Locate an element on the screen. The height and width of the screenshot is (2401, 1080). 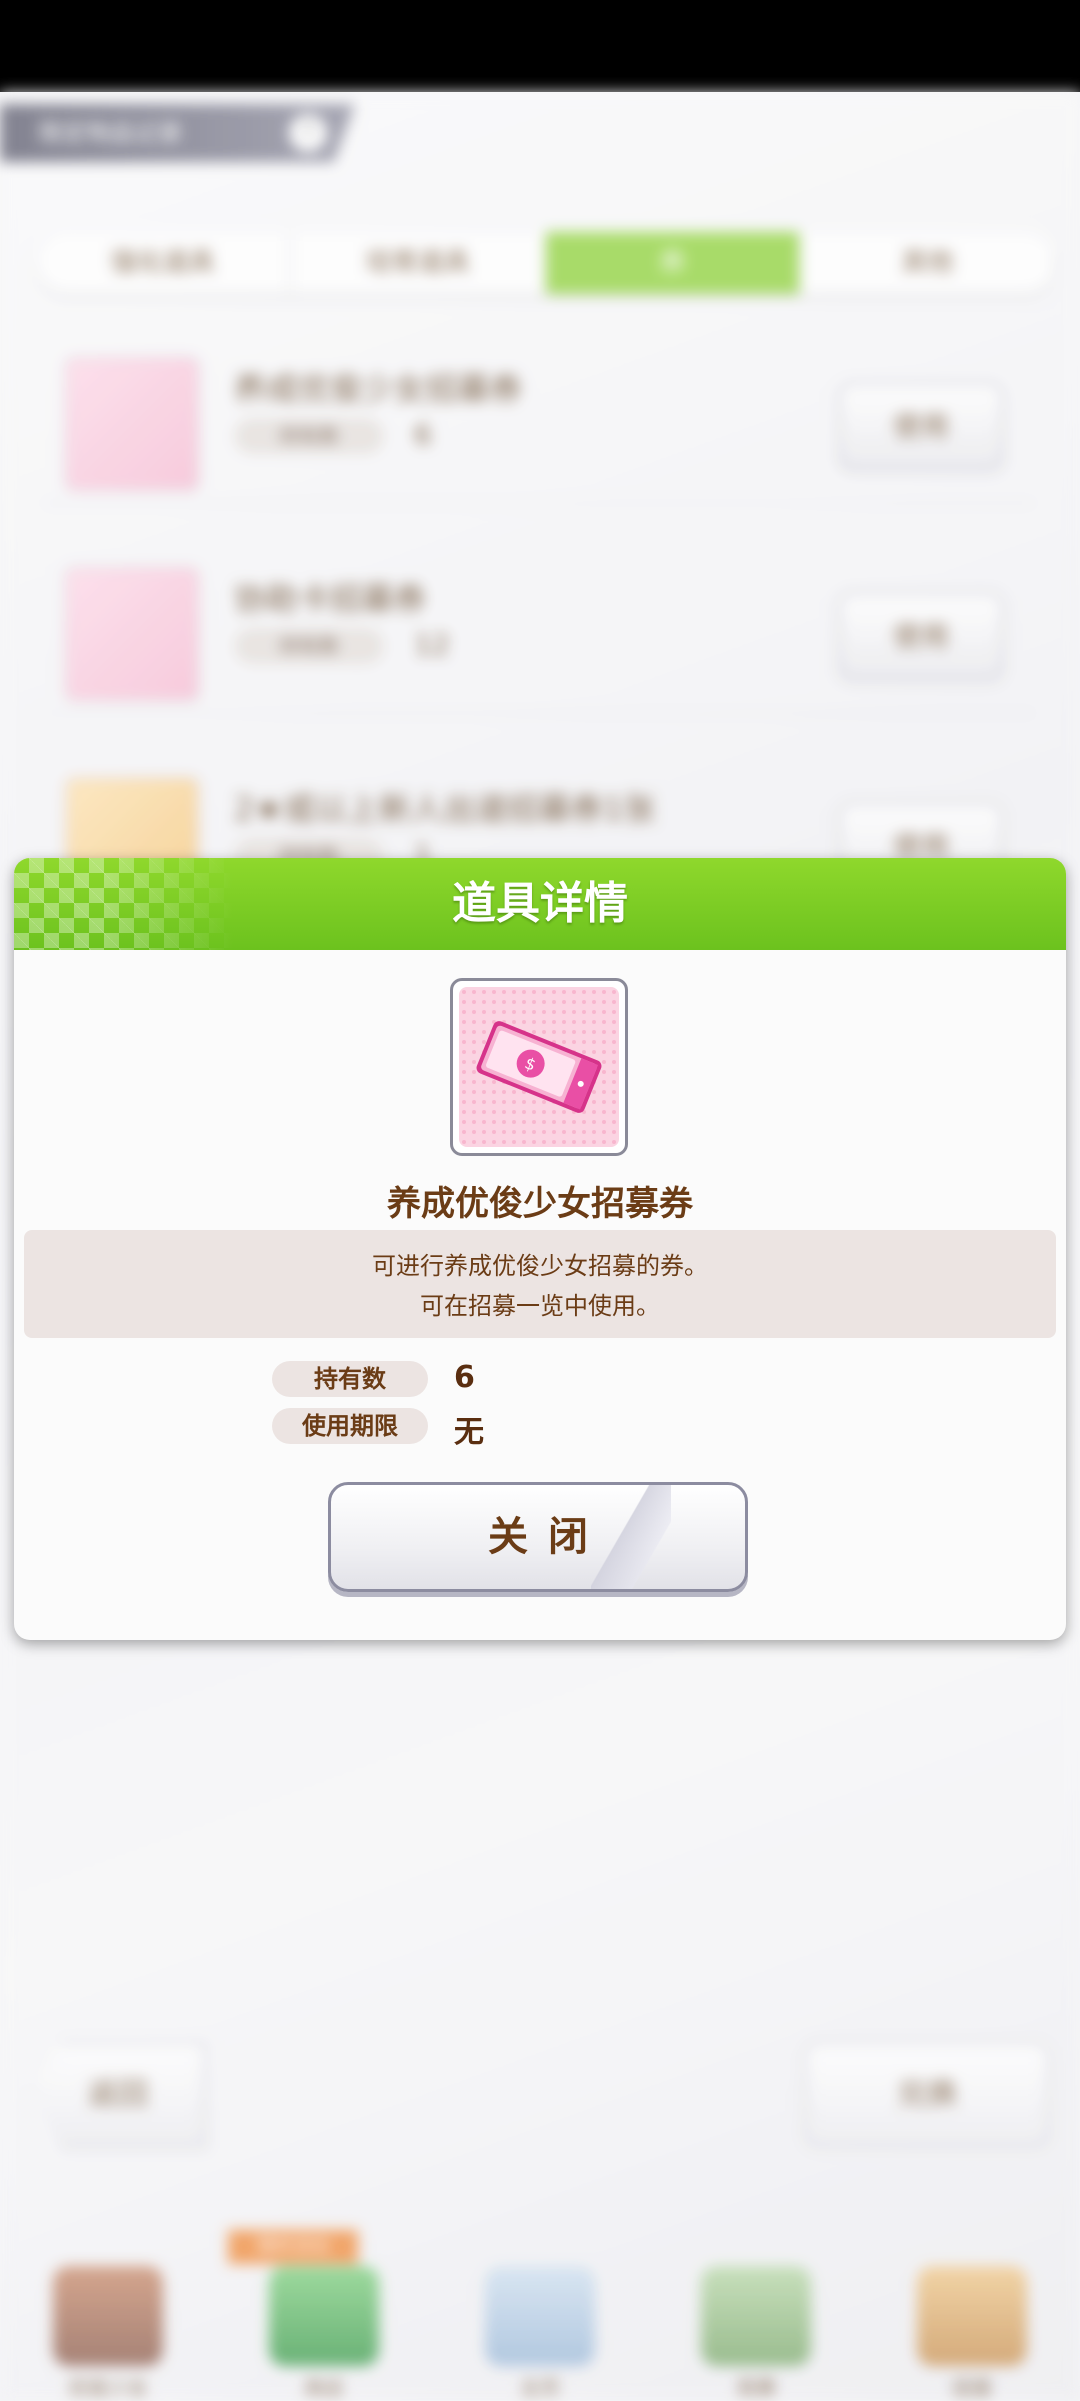
owned-label: 持有数 is located at coordinates (350, 1379).